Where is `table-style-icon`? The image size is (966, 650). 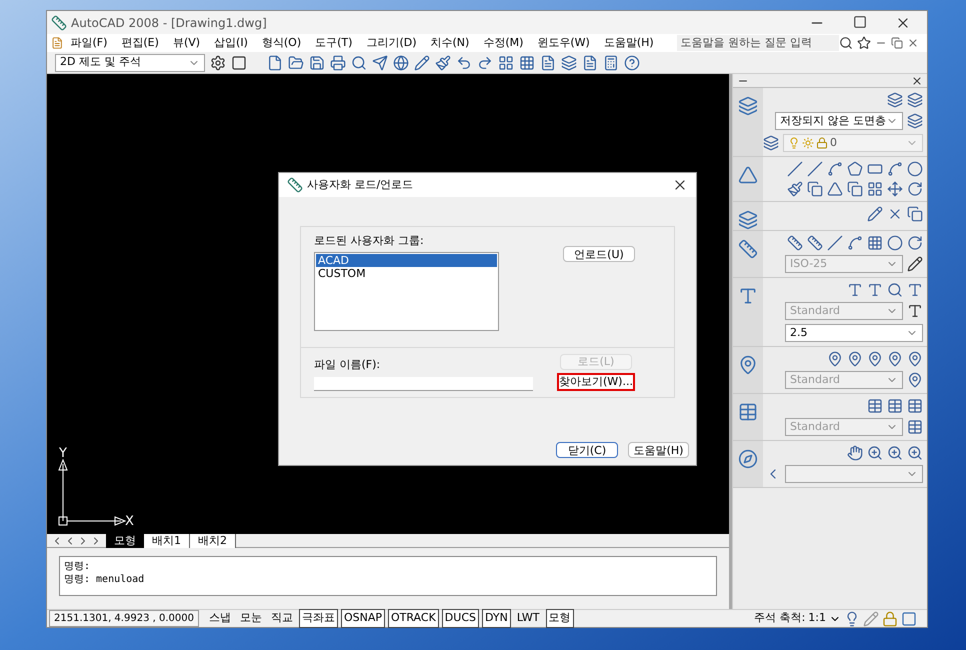
table-style-icon is located at coordinates (915, 427).